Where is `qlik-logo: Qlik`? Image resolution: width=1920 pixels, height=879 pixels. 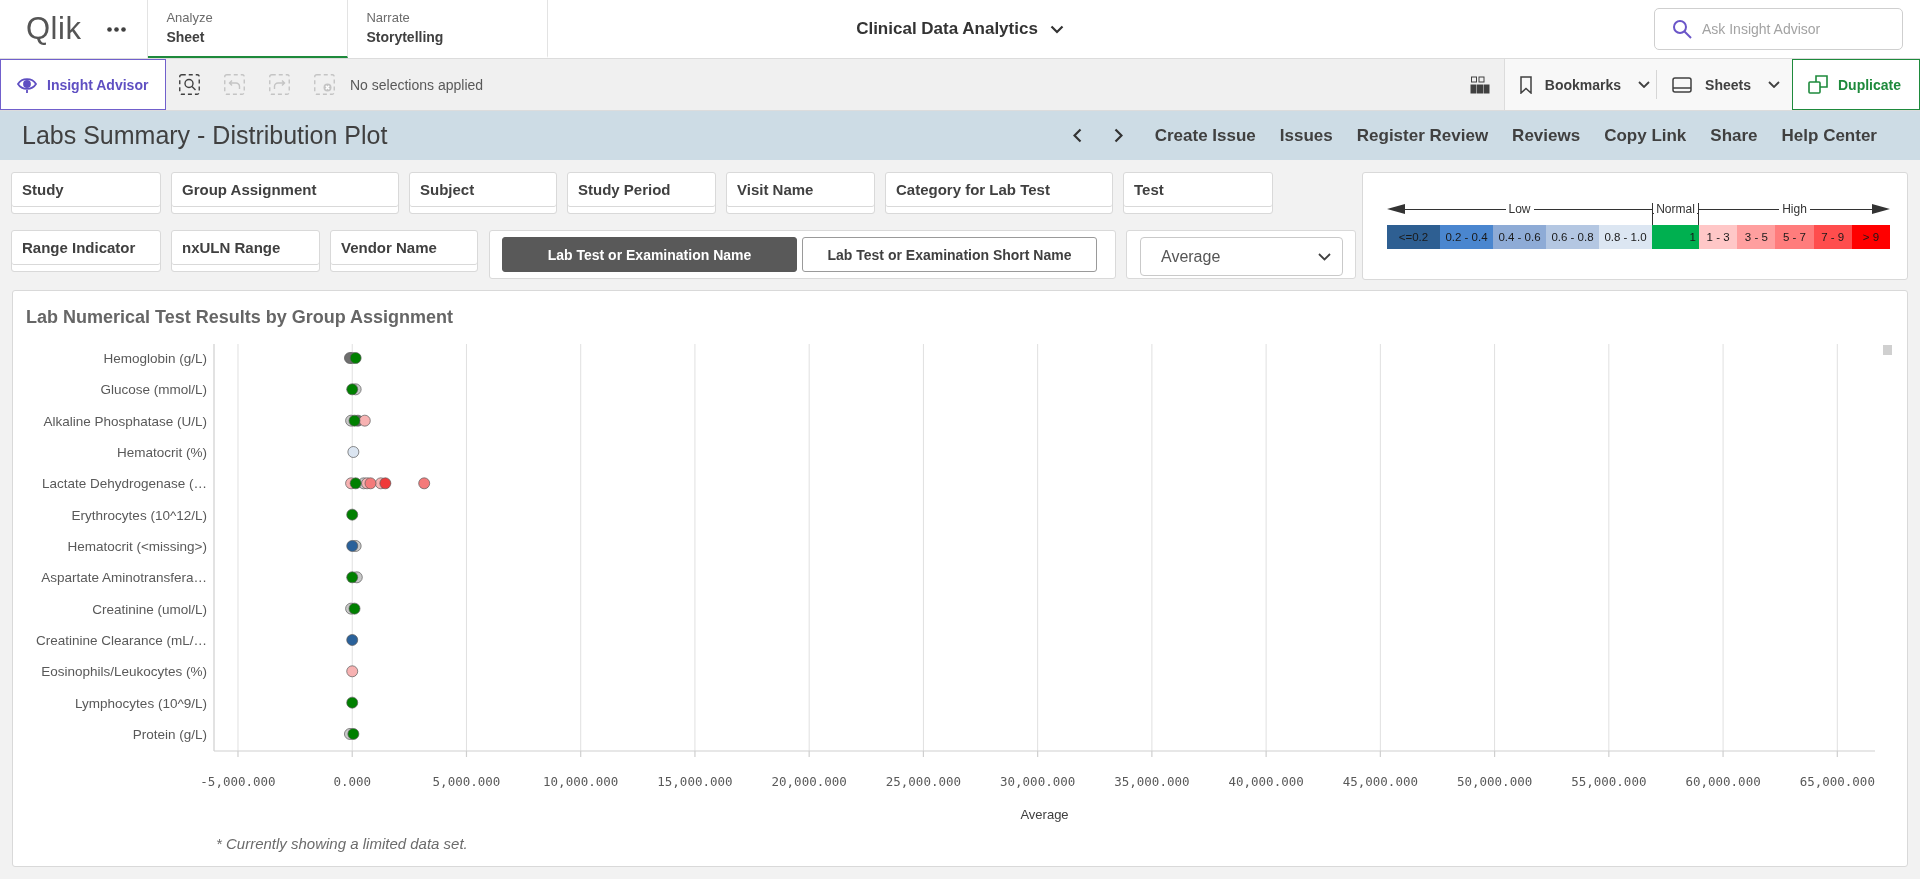 qlik-logo: Qlik is located at coordinates (54, 29).